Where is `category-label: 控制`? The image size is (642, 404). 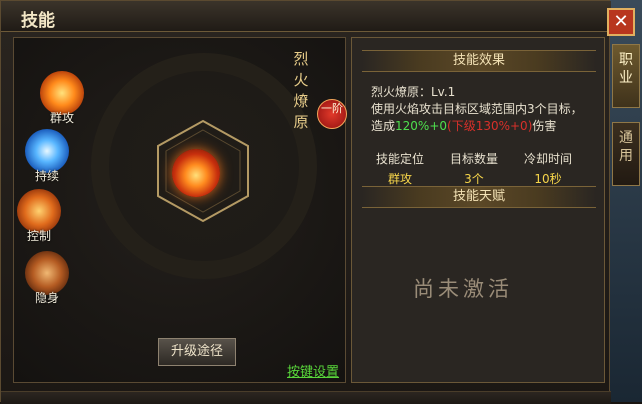
category-label: 控制 is located at coordinates (38, 236).